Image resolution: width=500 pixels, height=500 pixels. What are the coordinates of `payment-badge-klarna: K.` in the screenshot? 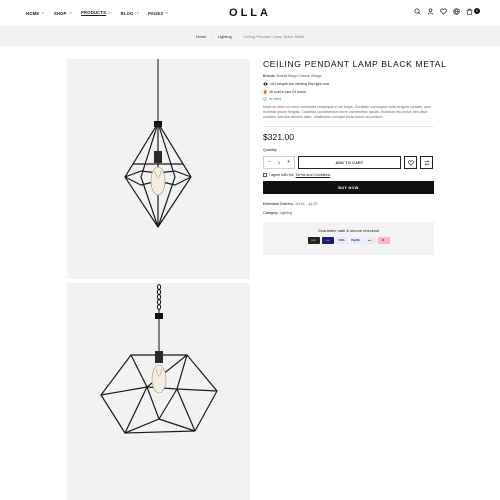 It's located at (383, 240).